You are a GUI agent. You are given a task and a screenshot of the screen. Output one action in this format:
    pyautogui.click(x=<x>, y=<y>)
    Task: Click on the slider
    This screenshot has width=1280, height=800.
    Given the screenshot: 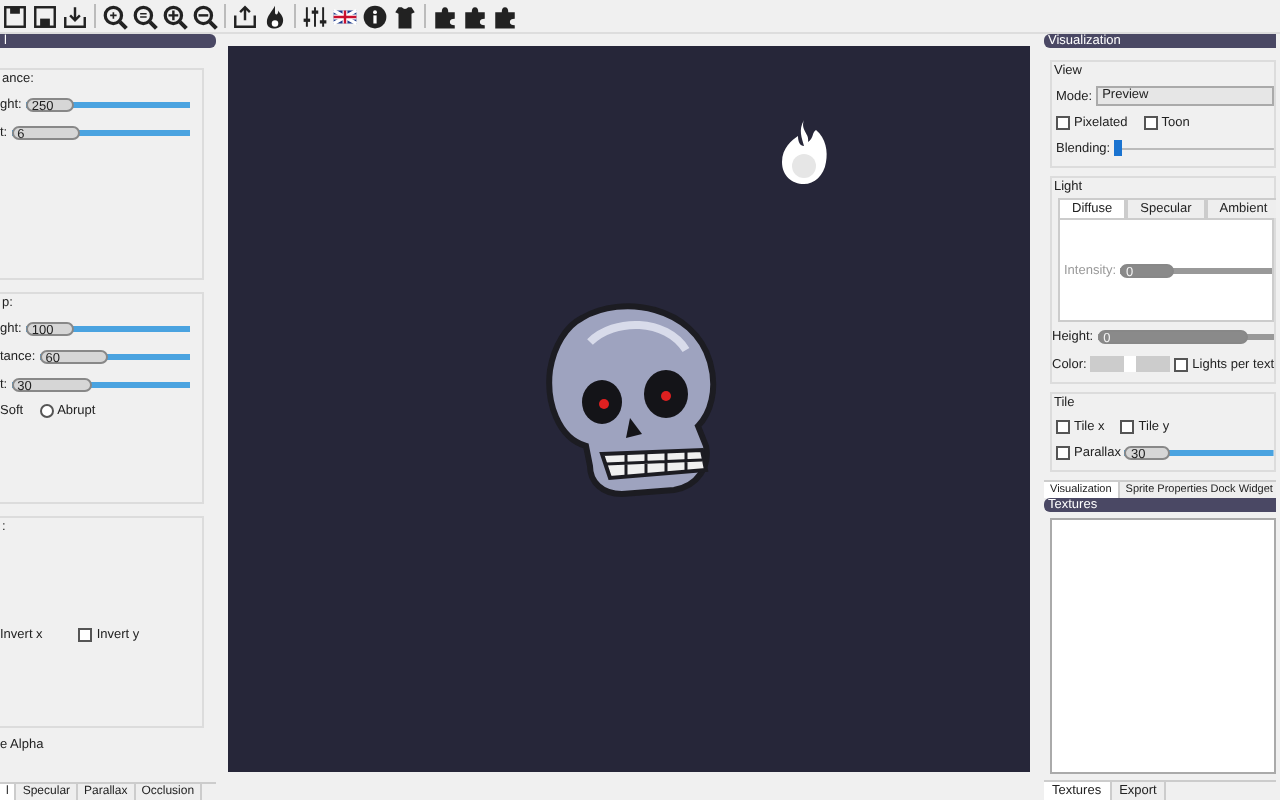 What is the action you would take?
    pyautogui.click(x=1194, y=148)
    